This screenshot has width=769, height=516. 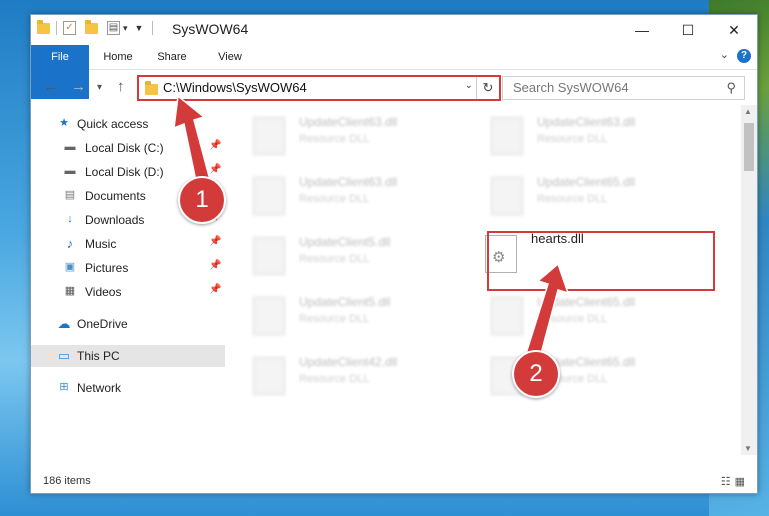 What do you see at coordinates (139, 28) in the screenshot?
I see `customize-toolbar-icon: ▼` at bounding box center [139, 28].